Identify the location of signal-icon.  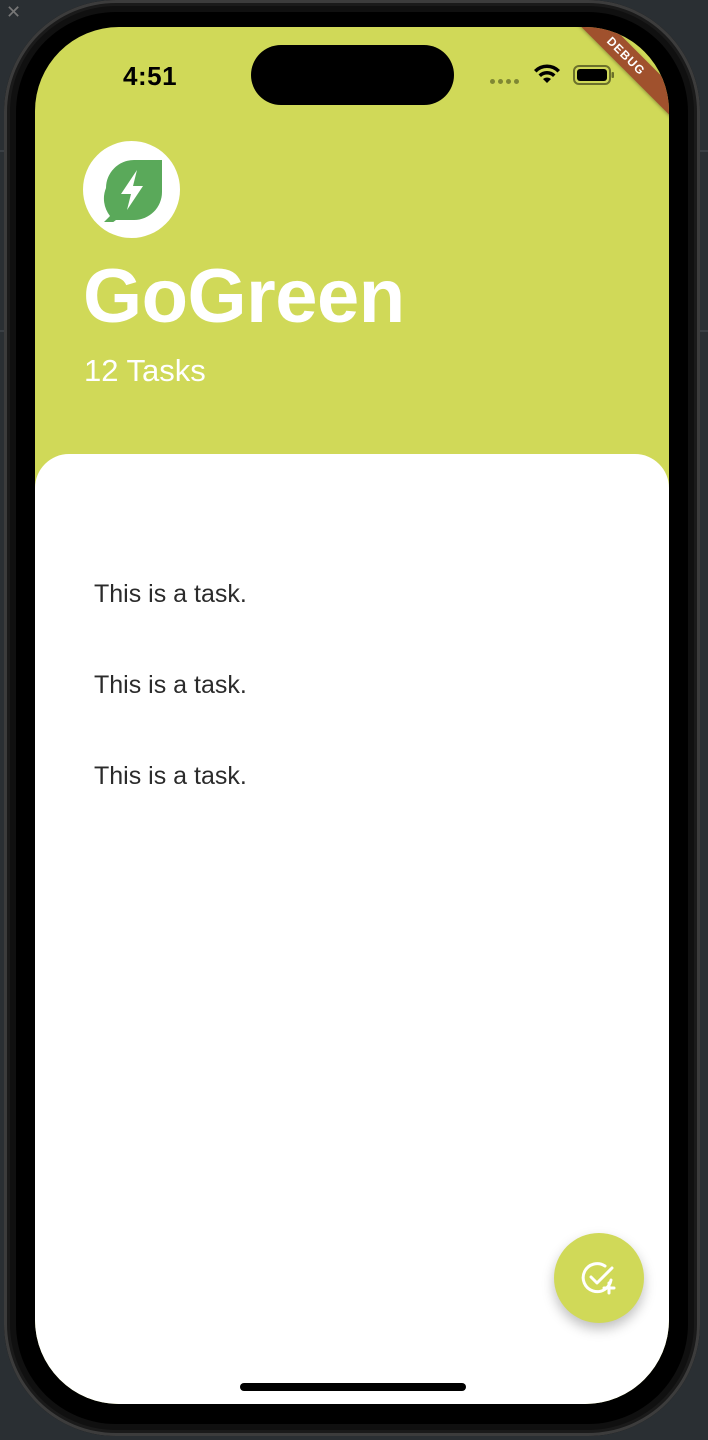
(504, 81).